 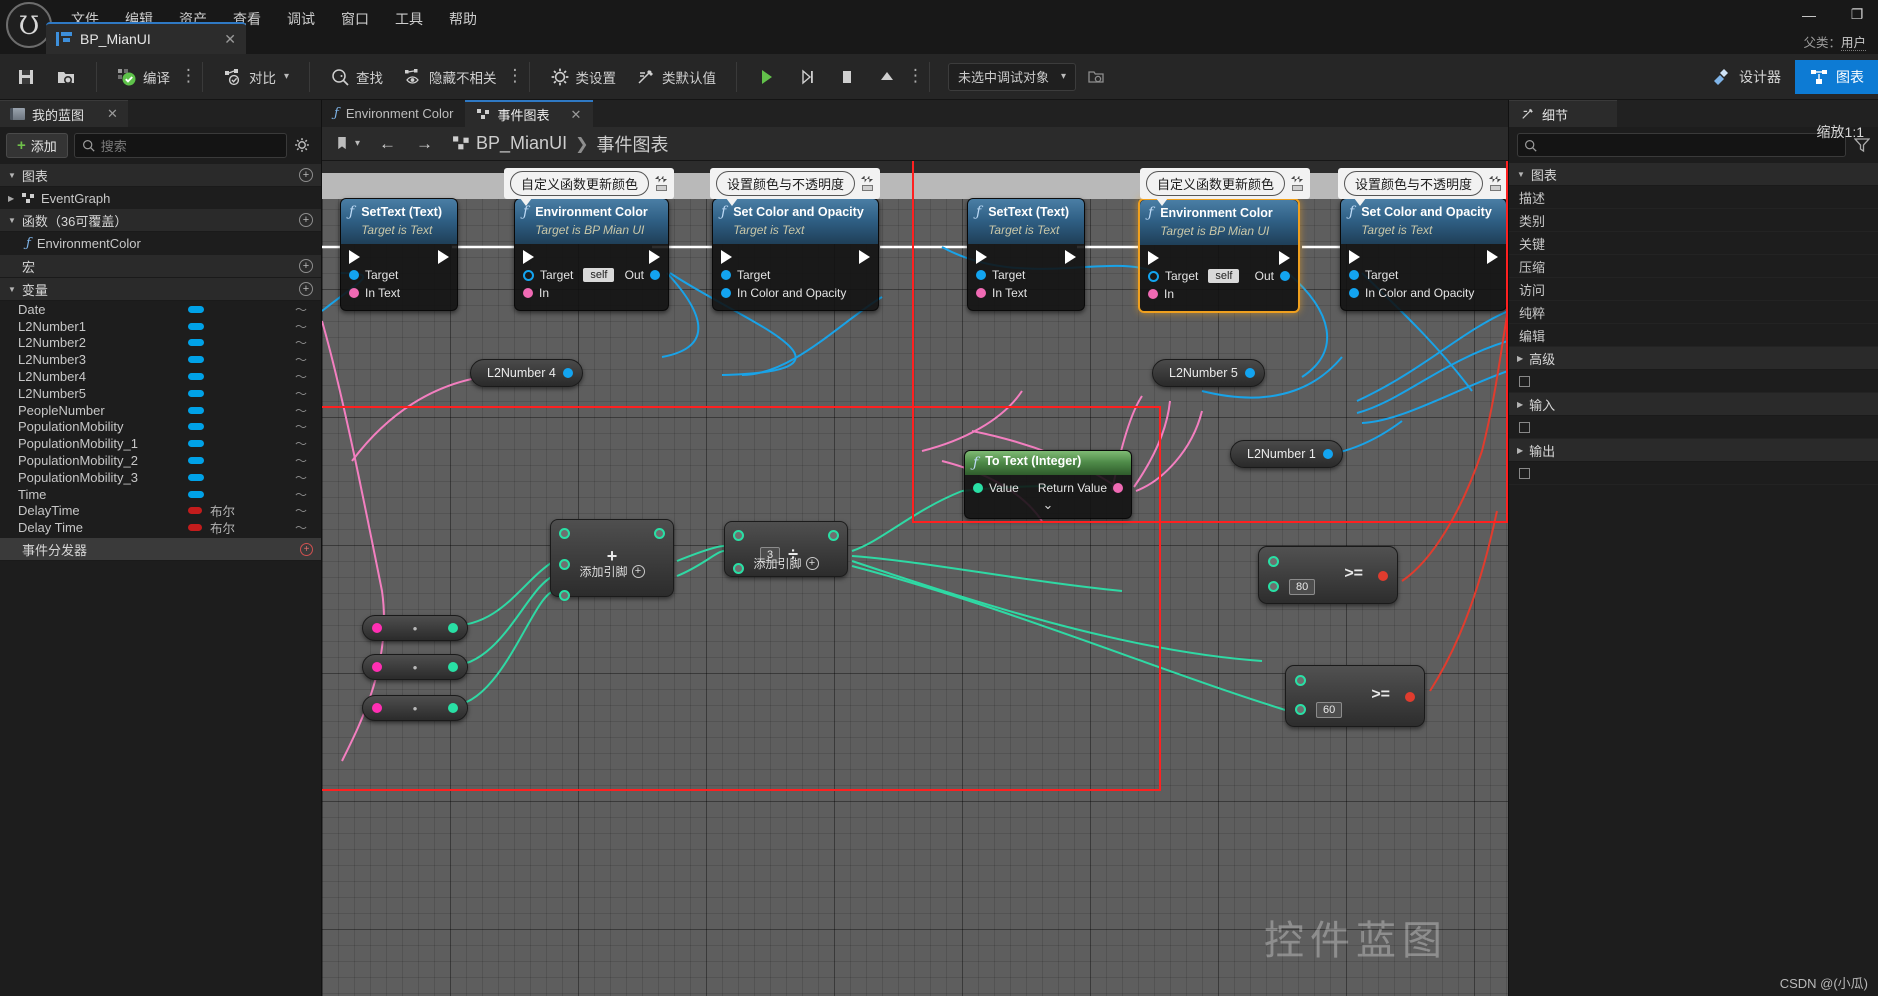 What do you see at coordinates (1857, 14) in the screenshot?
I see `maximize-icon: ❐` at bounding box center [1857, 14].